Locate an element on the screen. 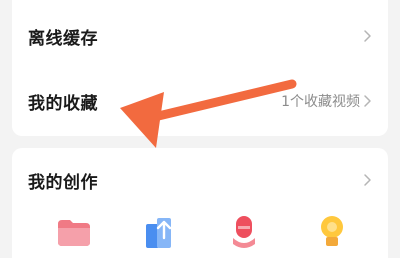 The width and height of the screenshot is (400, 258). offline-cache-row: 离线缓存 is located at coordinates (200, 36).